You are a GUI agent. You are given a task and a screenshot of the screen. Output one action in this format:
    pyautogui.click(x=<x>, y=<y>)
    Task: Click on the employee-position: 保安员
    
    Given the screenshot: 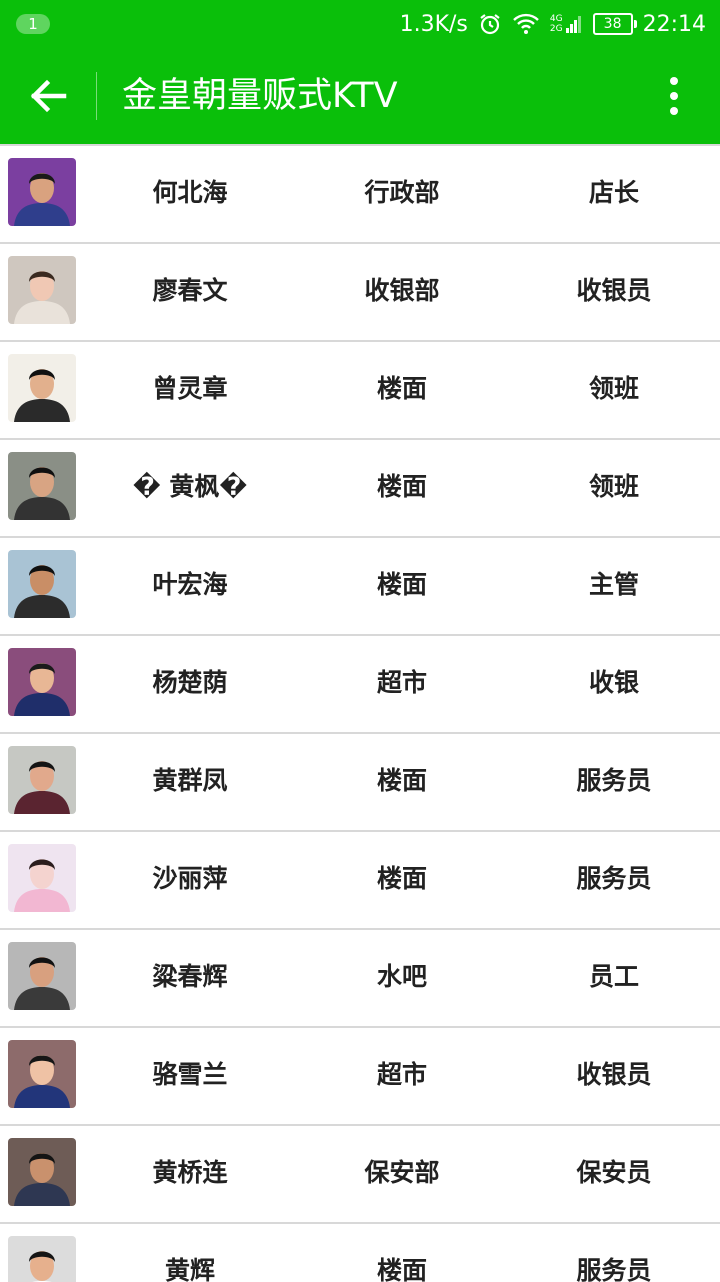 What is the action you would take?
    pyautogui.click(x=614, y=1172)
    